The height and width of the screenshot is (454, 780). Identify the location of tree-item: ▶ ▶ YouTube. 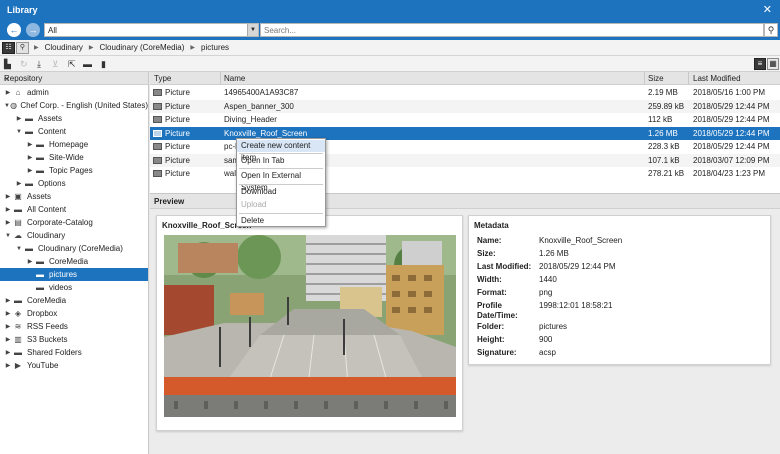
(74, 365).